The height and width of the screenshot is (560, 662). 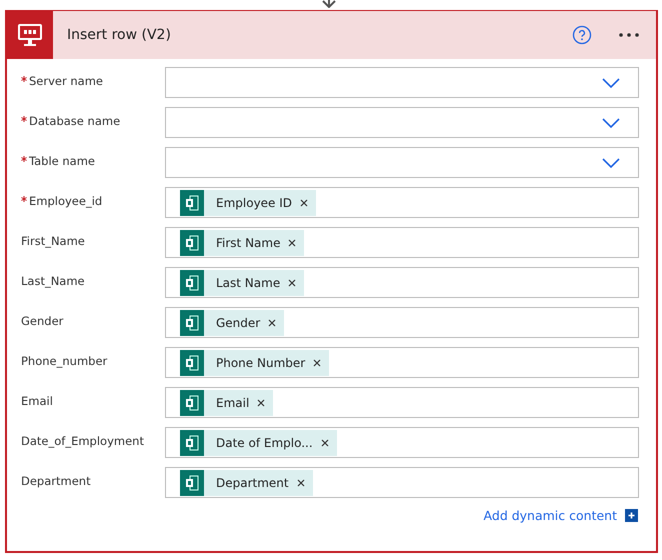 What do you see at coordinates (629, 35) in the screenshot?
I see `more-icon` at bounding box center [629, 35].